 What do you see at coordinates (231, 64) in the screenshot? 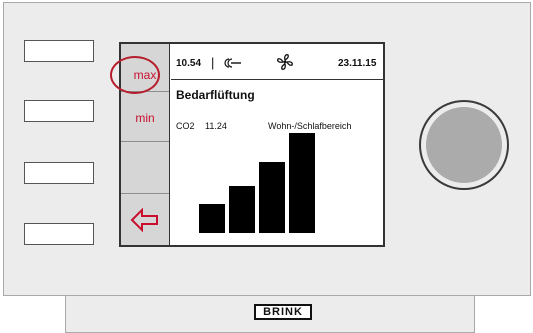
I see `key-icon` at bounding box center [231, 64].